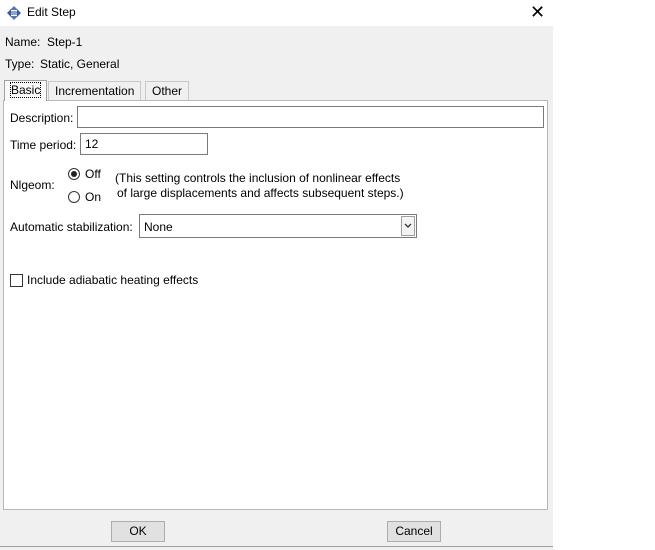 The width and height of the screenshot is (655, 550). What do you see at coordinates (80, 64) in the screenshot?
I see `type-value: Static, General` at bounding box center [80, 64].